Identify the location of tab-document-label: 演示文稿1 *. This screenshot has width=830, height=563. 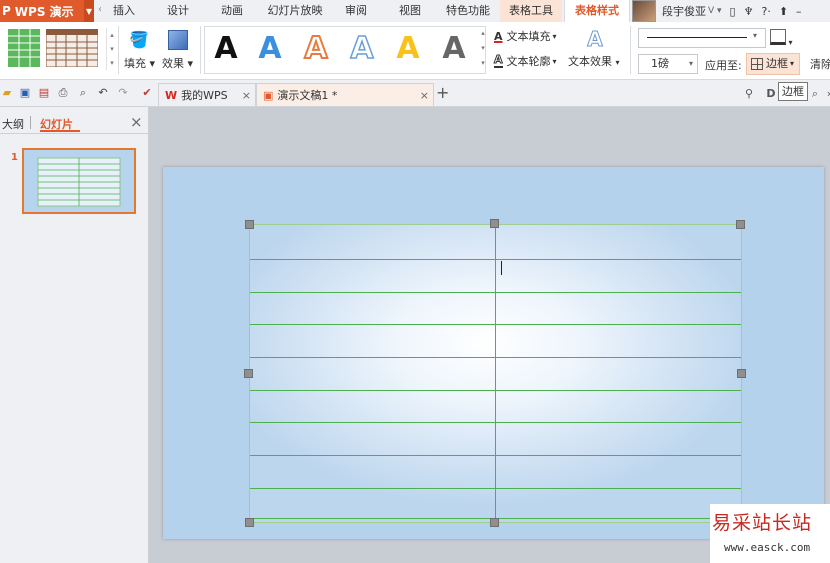
(307, 95).